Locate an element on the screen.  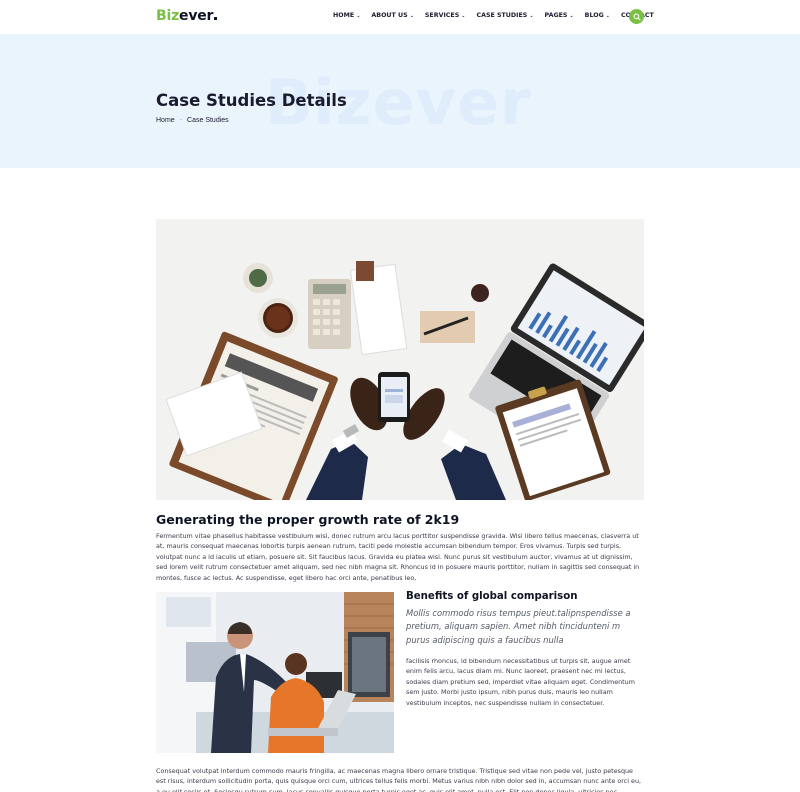
search-icon is located at coordinates (637, 17).